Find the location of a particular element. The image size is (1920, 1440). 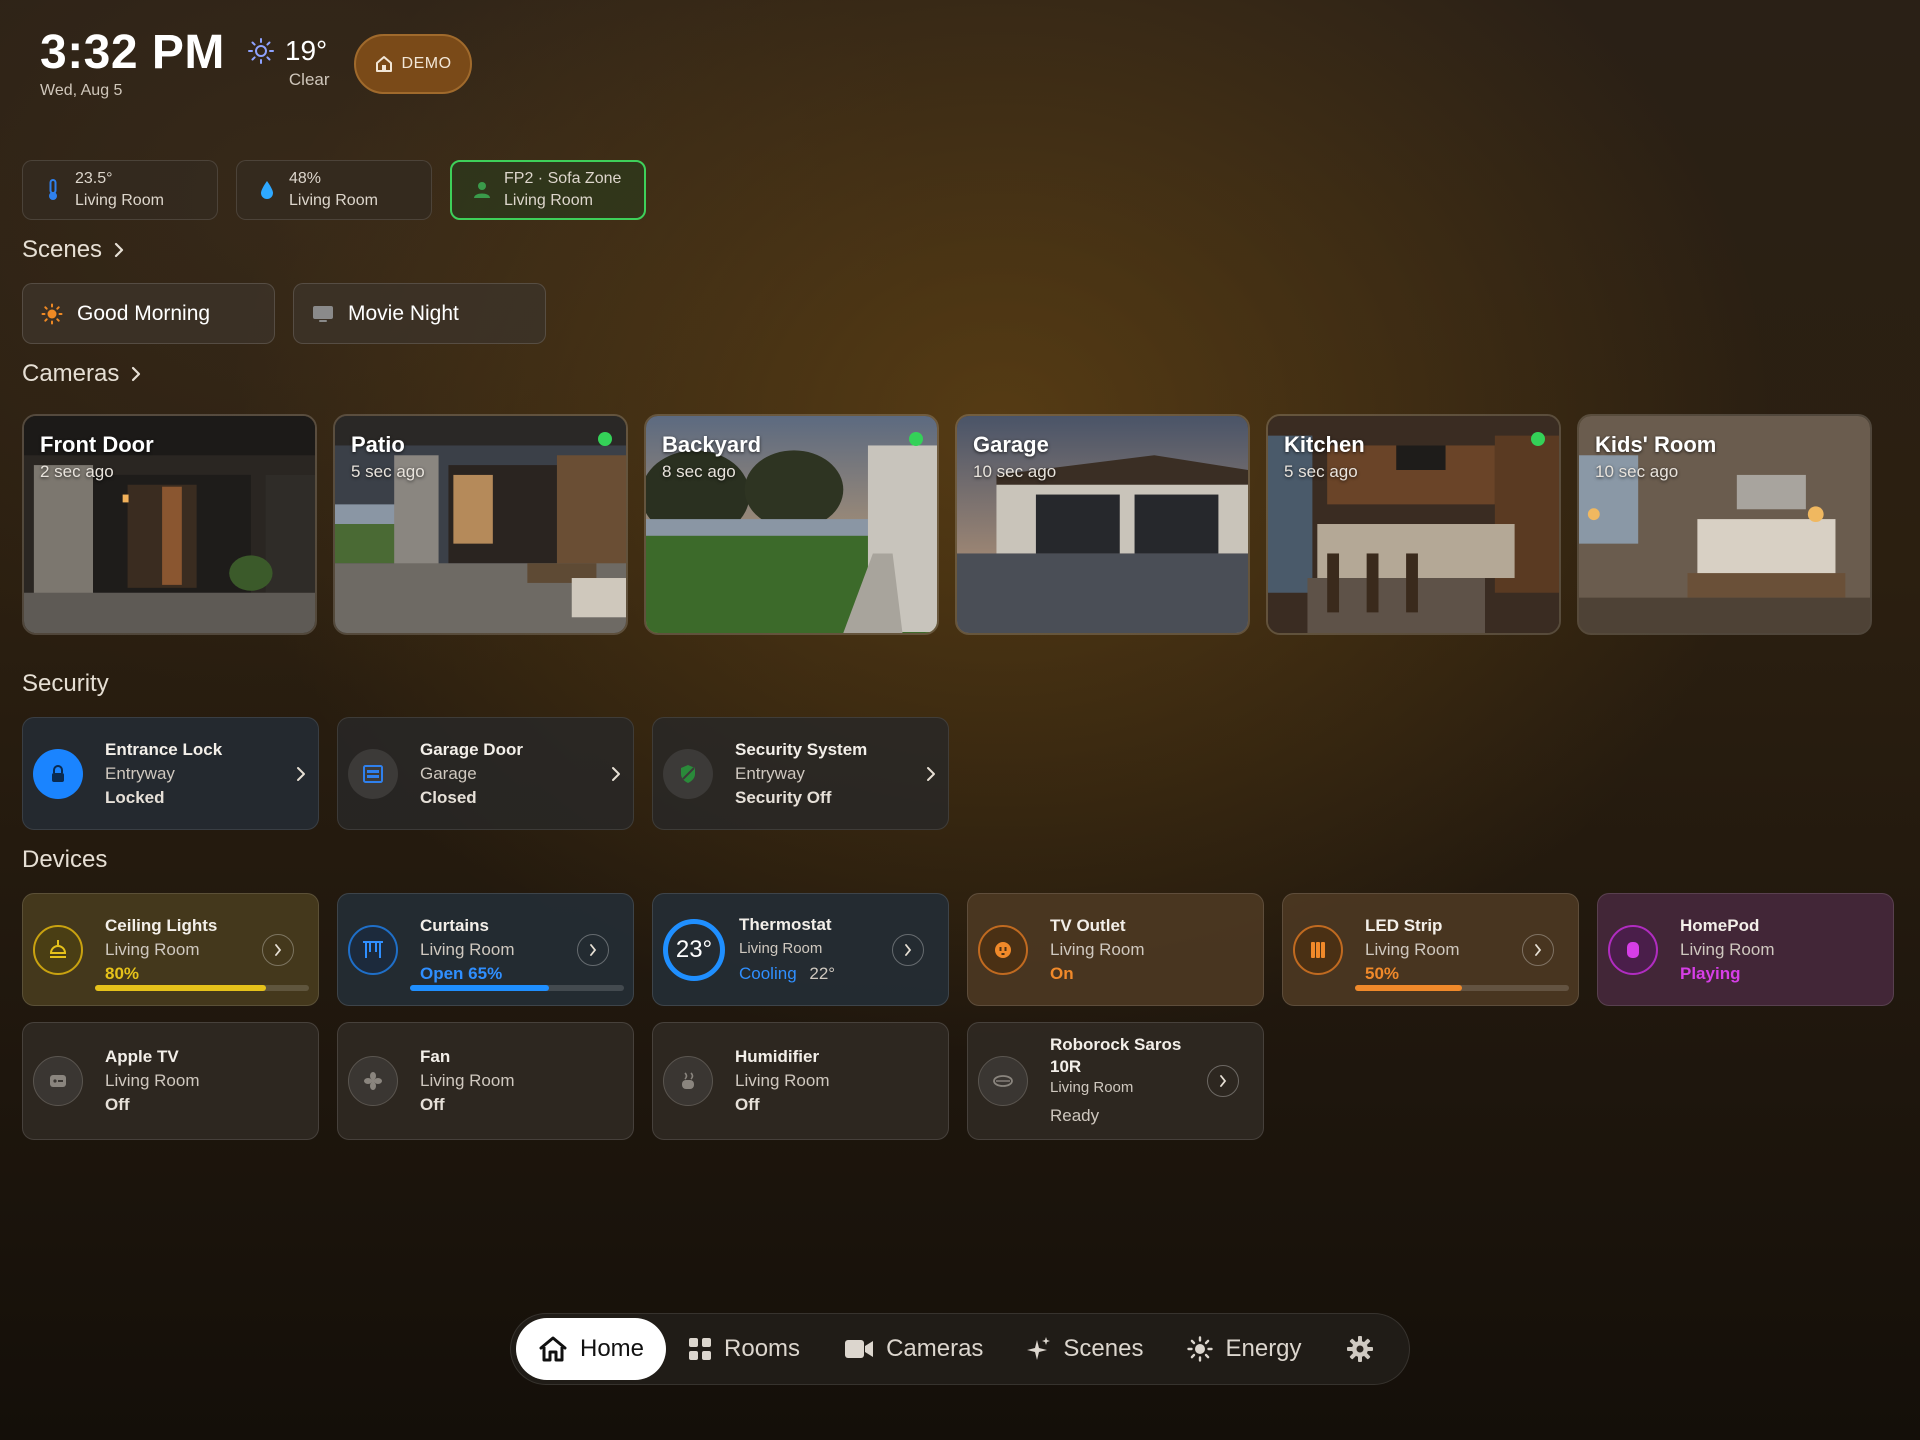

scenes-title: Scenes is located at coordinates (62, 249).